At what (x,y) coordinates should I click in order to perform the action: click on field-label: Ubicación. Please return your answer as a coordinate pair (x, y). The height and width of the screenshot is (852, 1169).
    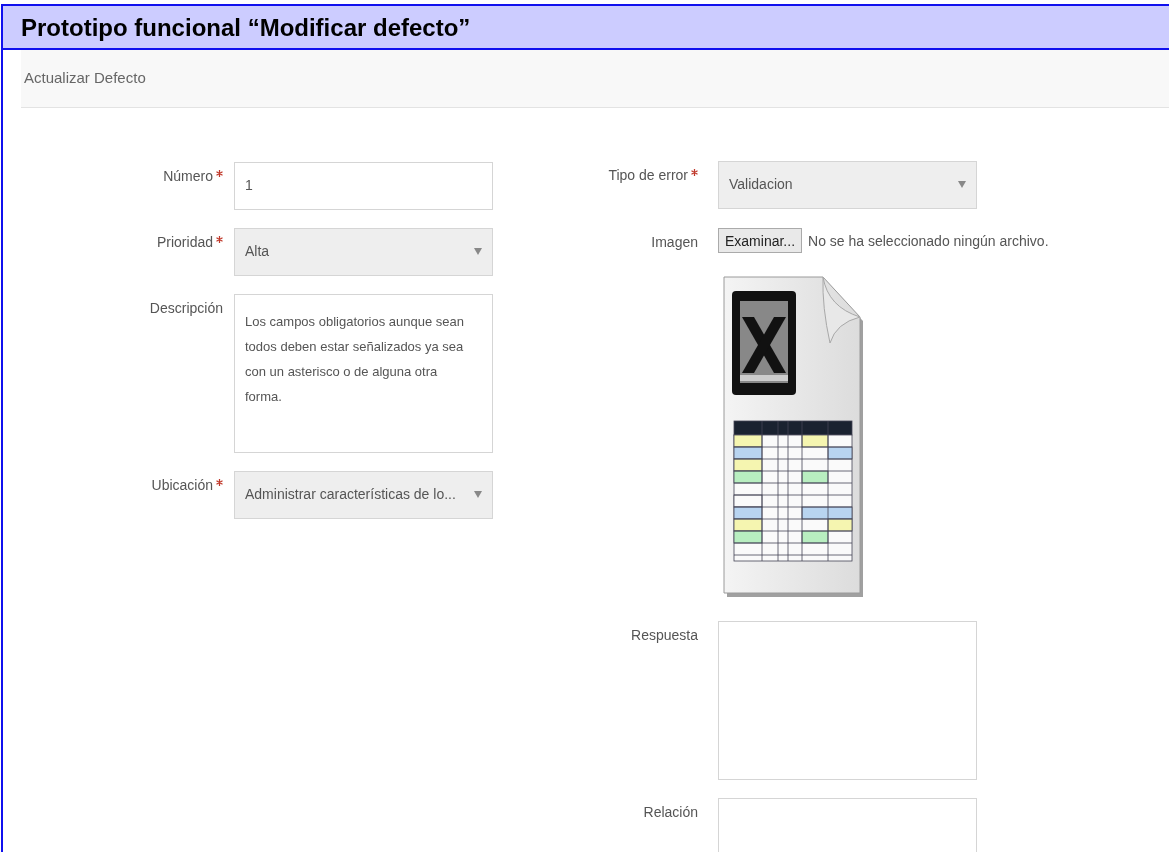
    Looking at the image, I should click on (182, 485).